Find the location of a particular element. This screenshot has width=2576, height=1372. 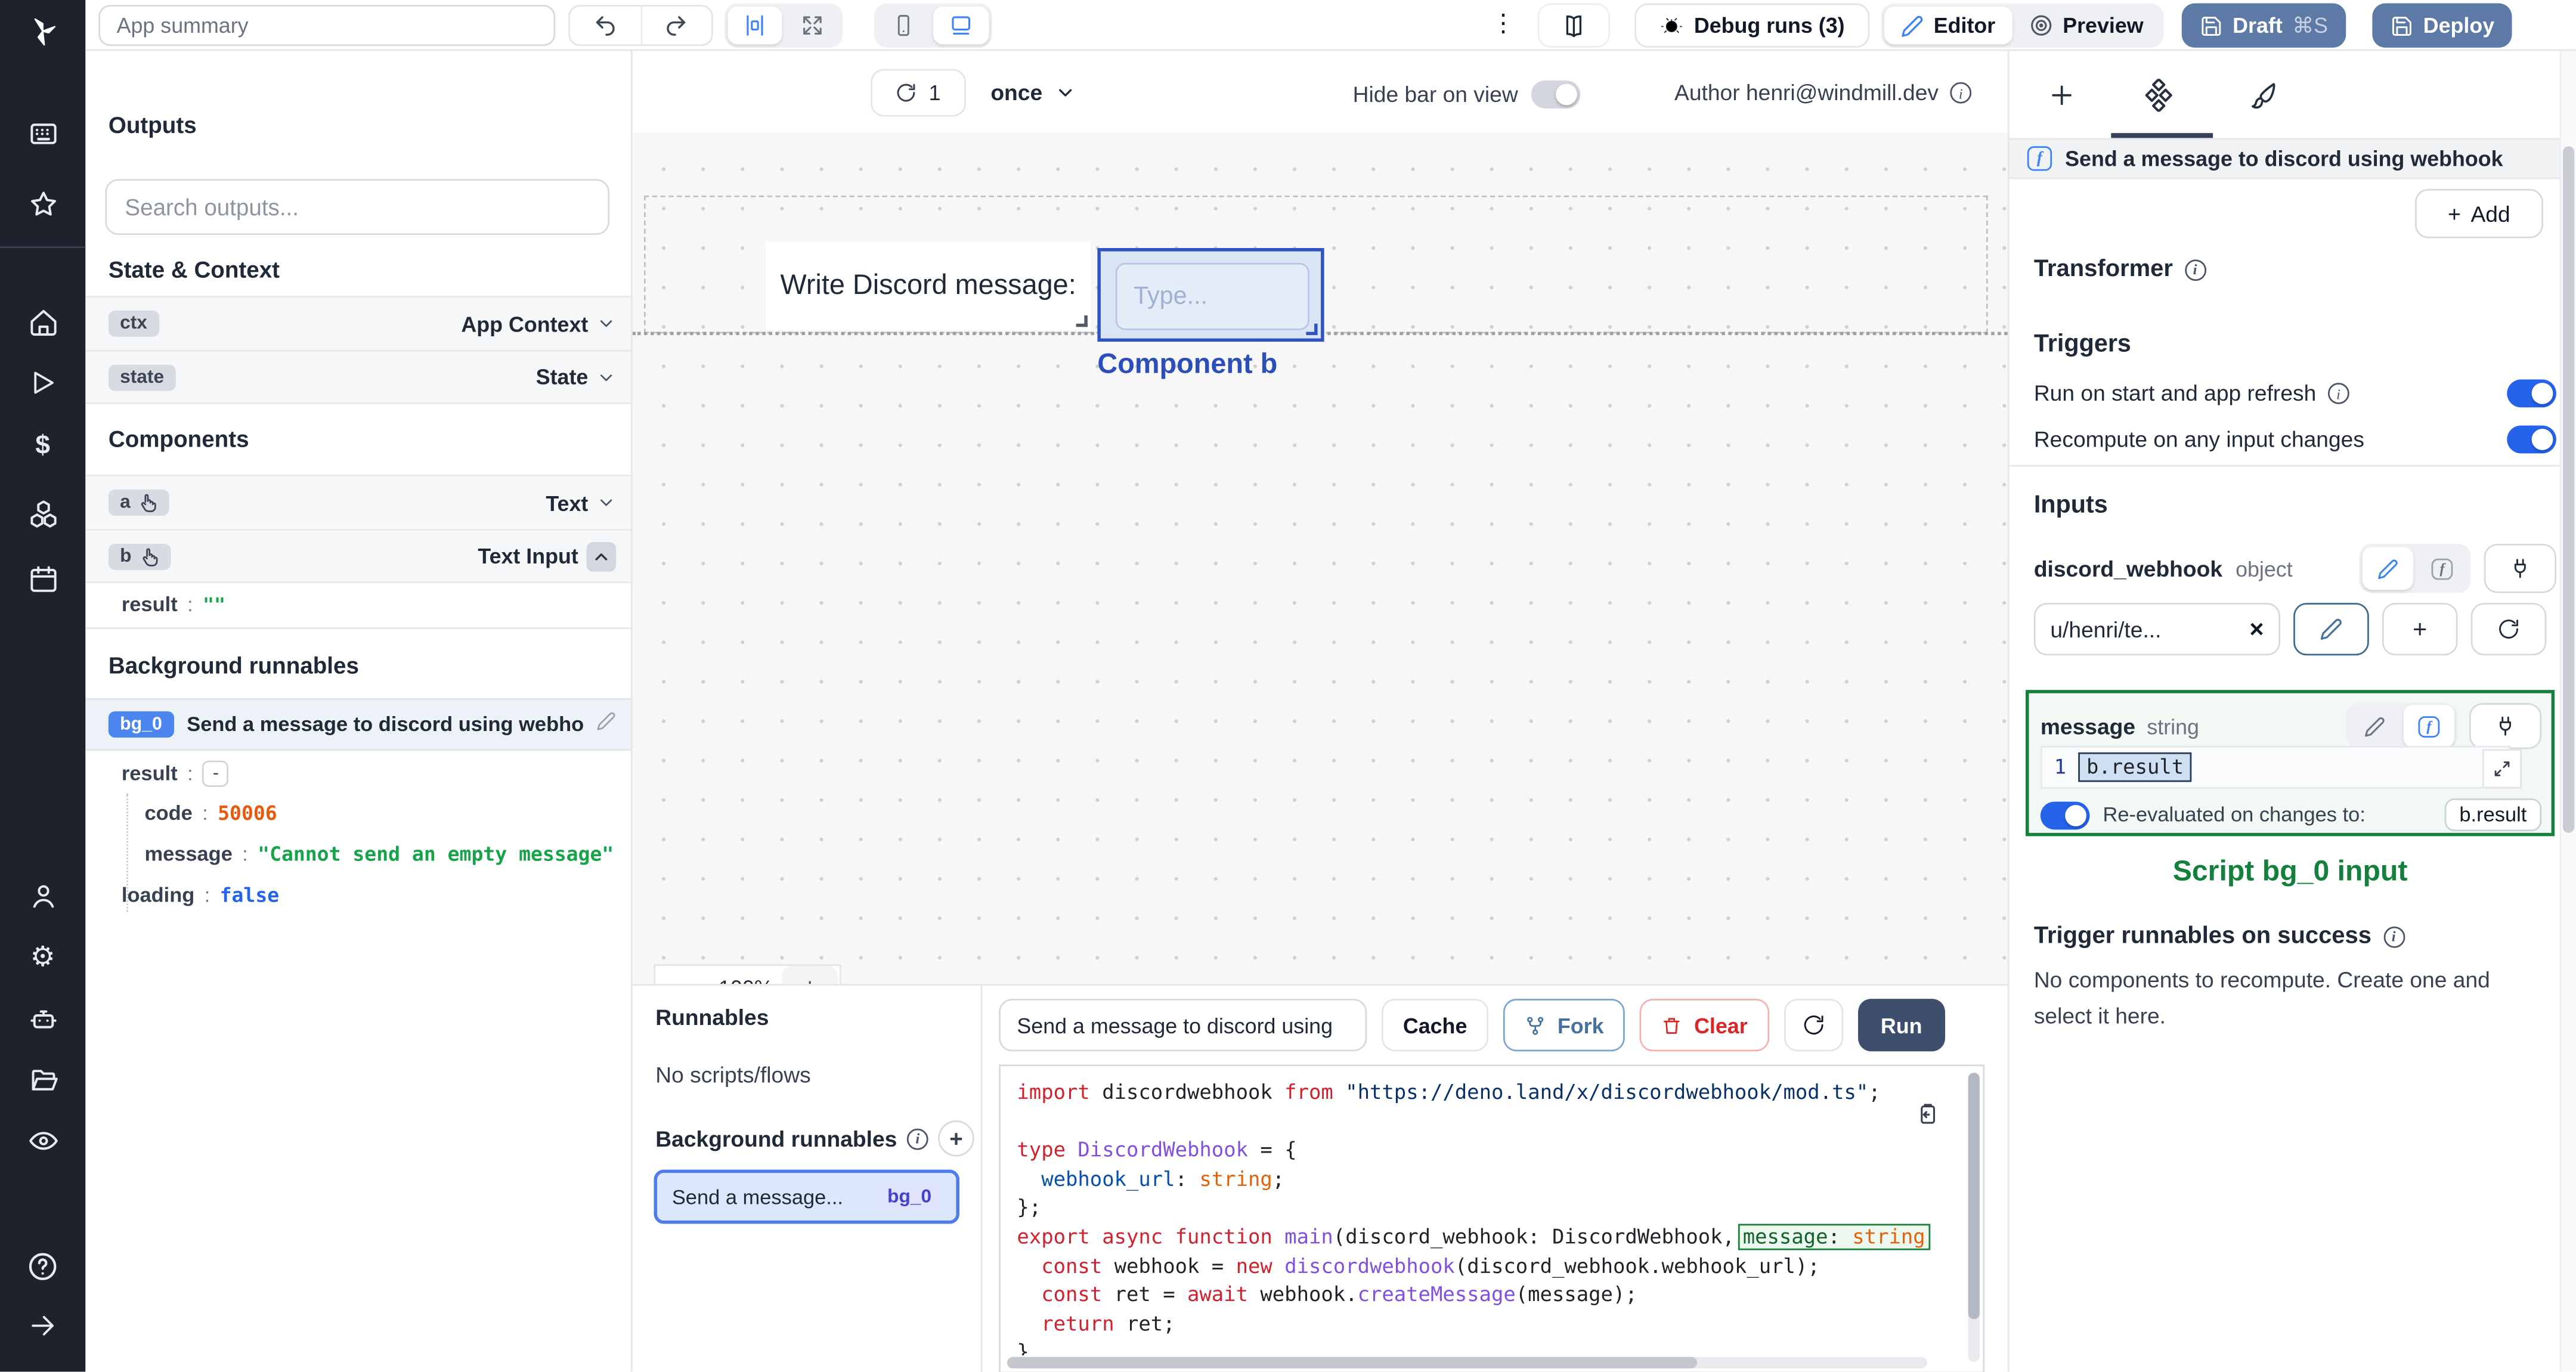

more-menu-kebab-icon: ⋮ is located at coordinates (1503, 23).